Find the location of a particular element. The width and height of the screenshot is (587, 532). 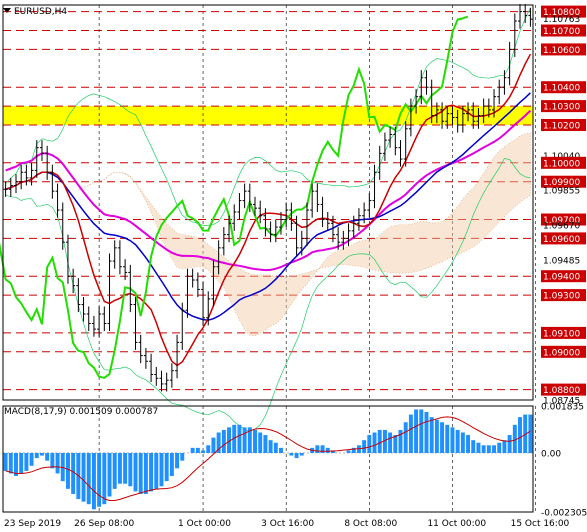

time-tick-label: 8 Oct 08:00 is located at coordinates (370, 524).